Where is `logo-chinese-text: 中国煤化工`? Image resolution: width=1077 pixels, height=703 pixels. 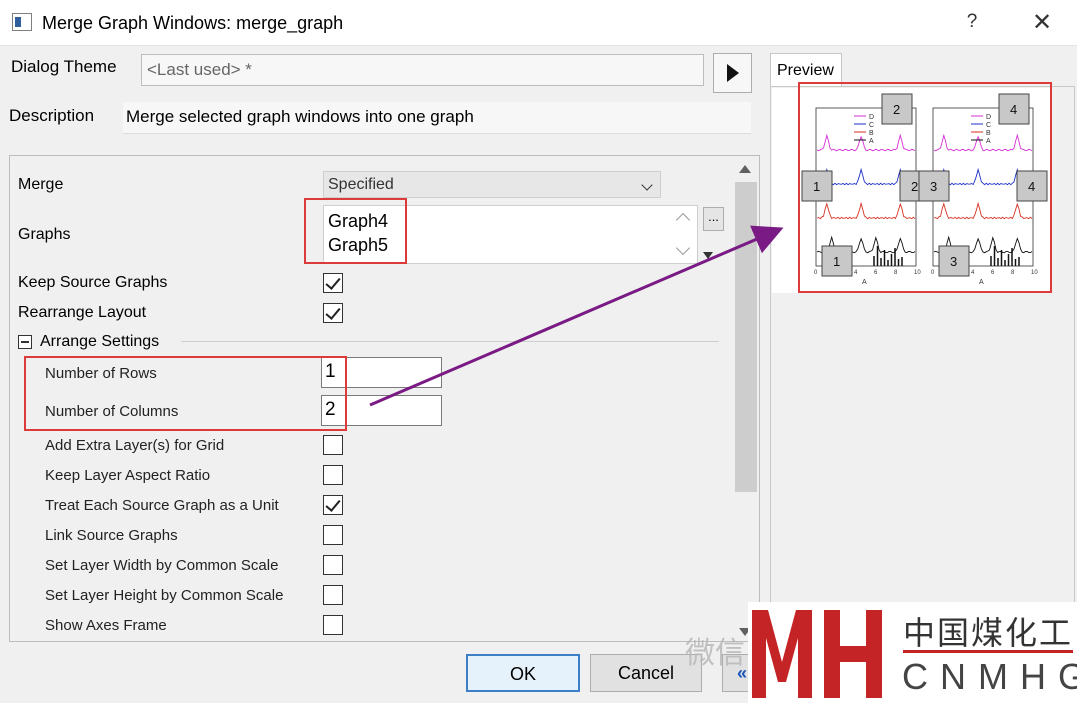 logo-chinese-text: 中国煤化工 is located at coordinates (988, 633).